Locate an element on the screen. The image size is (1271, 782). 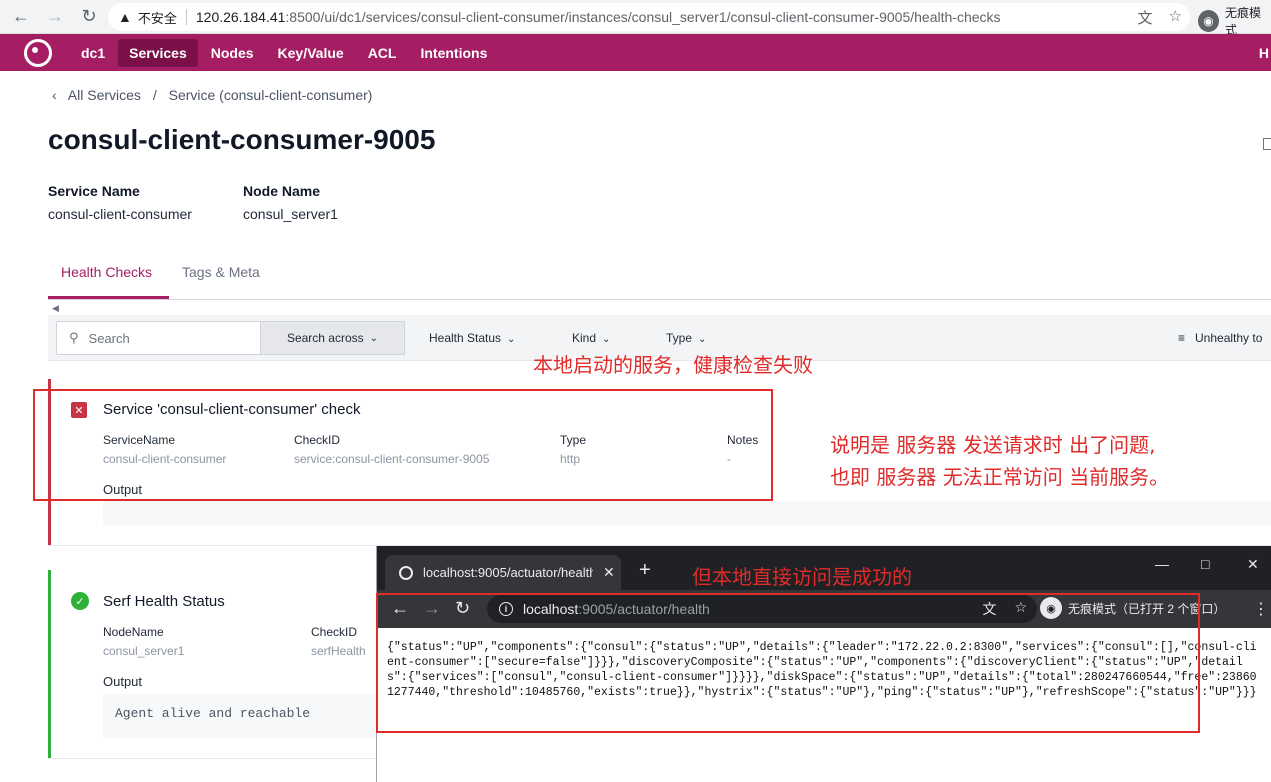
tab-tags-meta: Tags & Meta is located at coordinates (221, 272).